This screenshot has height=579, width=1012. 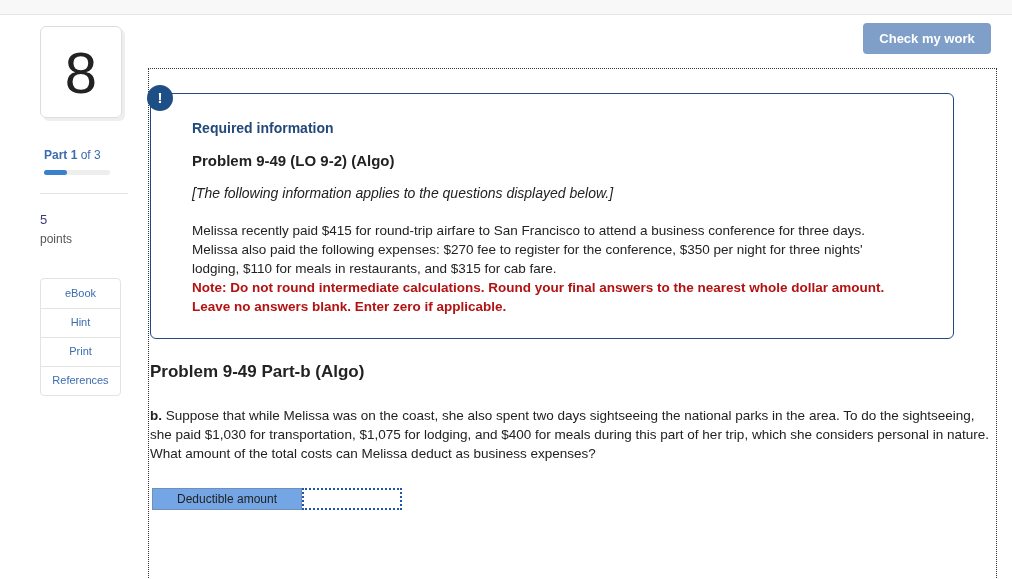 I want to click on problem-description: Melissa recently paid $415 for round-trip airfare to San Francisco to attend a business conference for three days. Melissa also paid the following expenses: $270 fee to register for the conference, $350 per night for three nights' lodging, $110 for meals in restaurants, and $315 for cab fare., so click(x=529, y=249).